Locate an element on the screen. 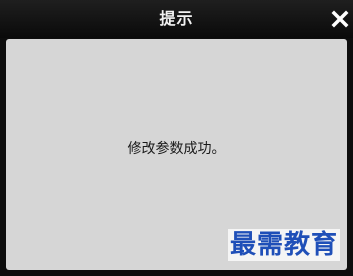 Image resolution: width=353 pixels, height=276 pixels. close-button is located at coordinates (340, 19).